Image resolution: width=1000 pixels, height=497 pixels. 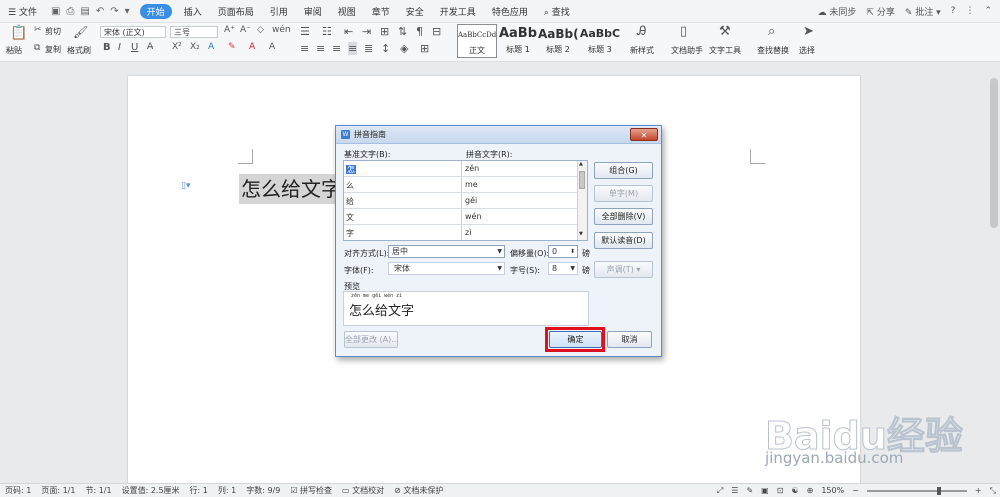 I want to click on status-word-count: 字数: 9/9, so click(x=263, y=490).